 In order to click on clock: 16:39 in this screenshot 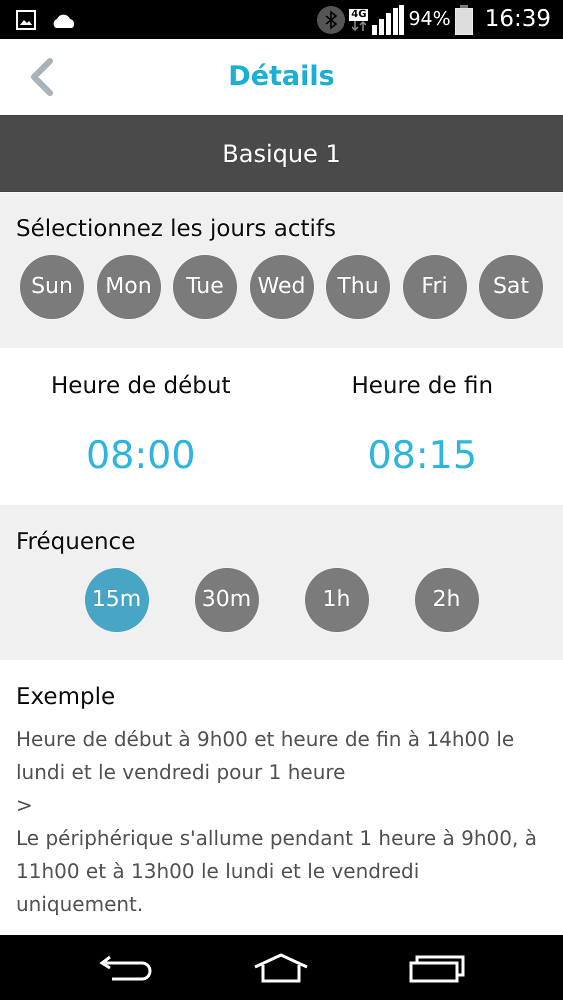, I will do `click(517, 19)`.